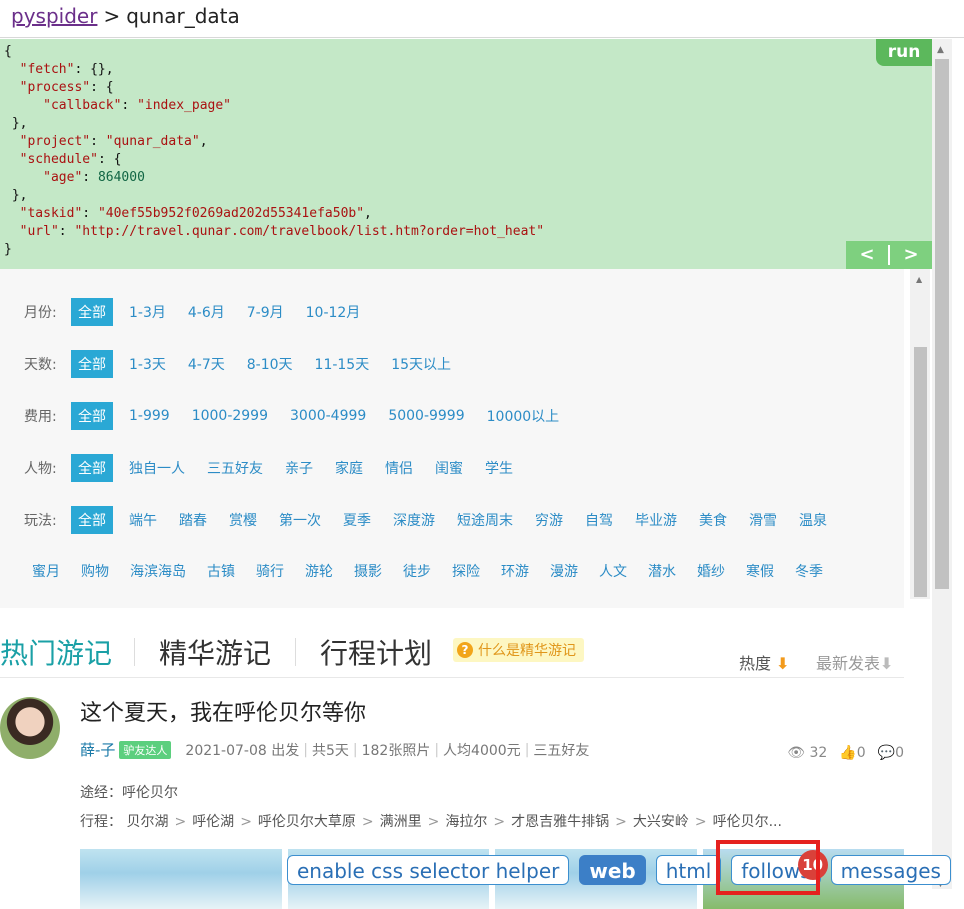  What do you see at coordinates (417, 571) in the screenshot?
I see `filter-option: 徒步` at bounding box center [417, 571].